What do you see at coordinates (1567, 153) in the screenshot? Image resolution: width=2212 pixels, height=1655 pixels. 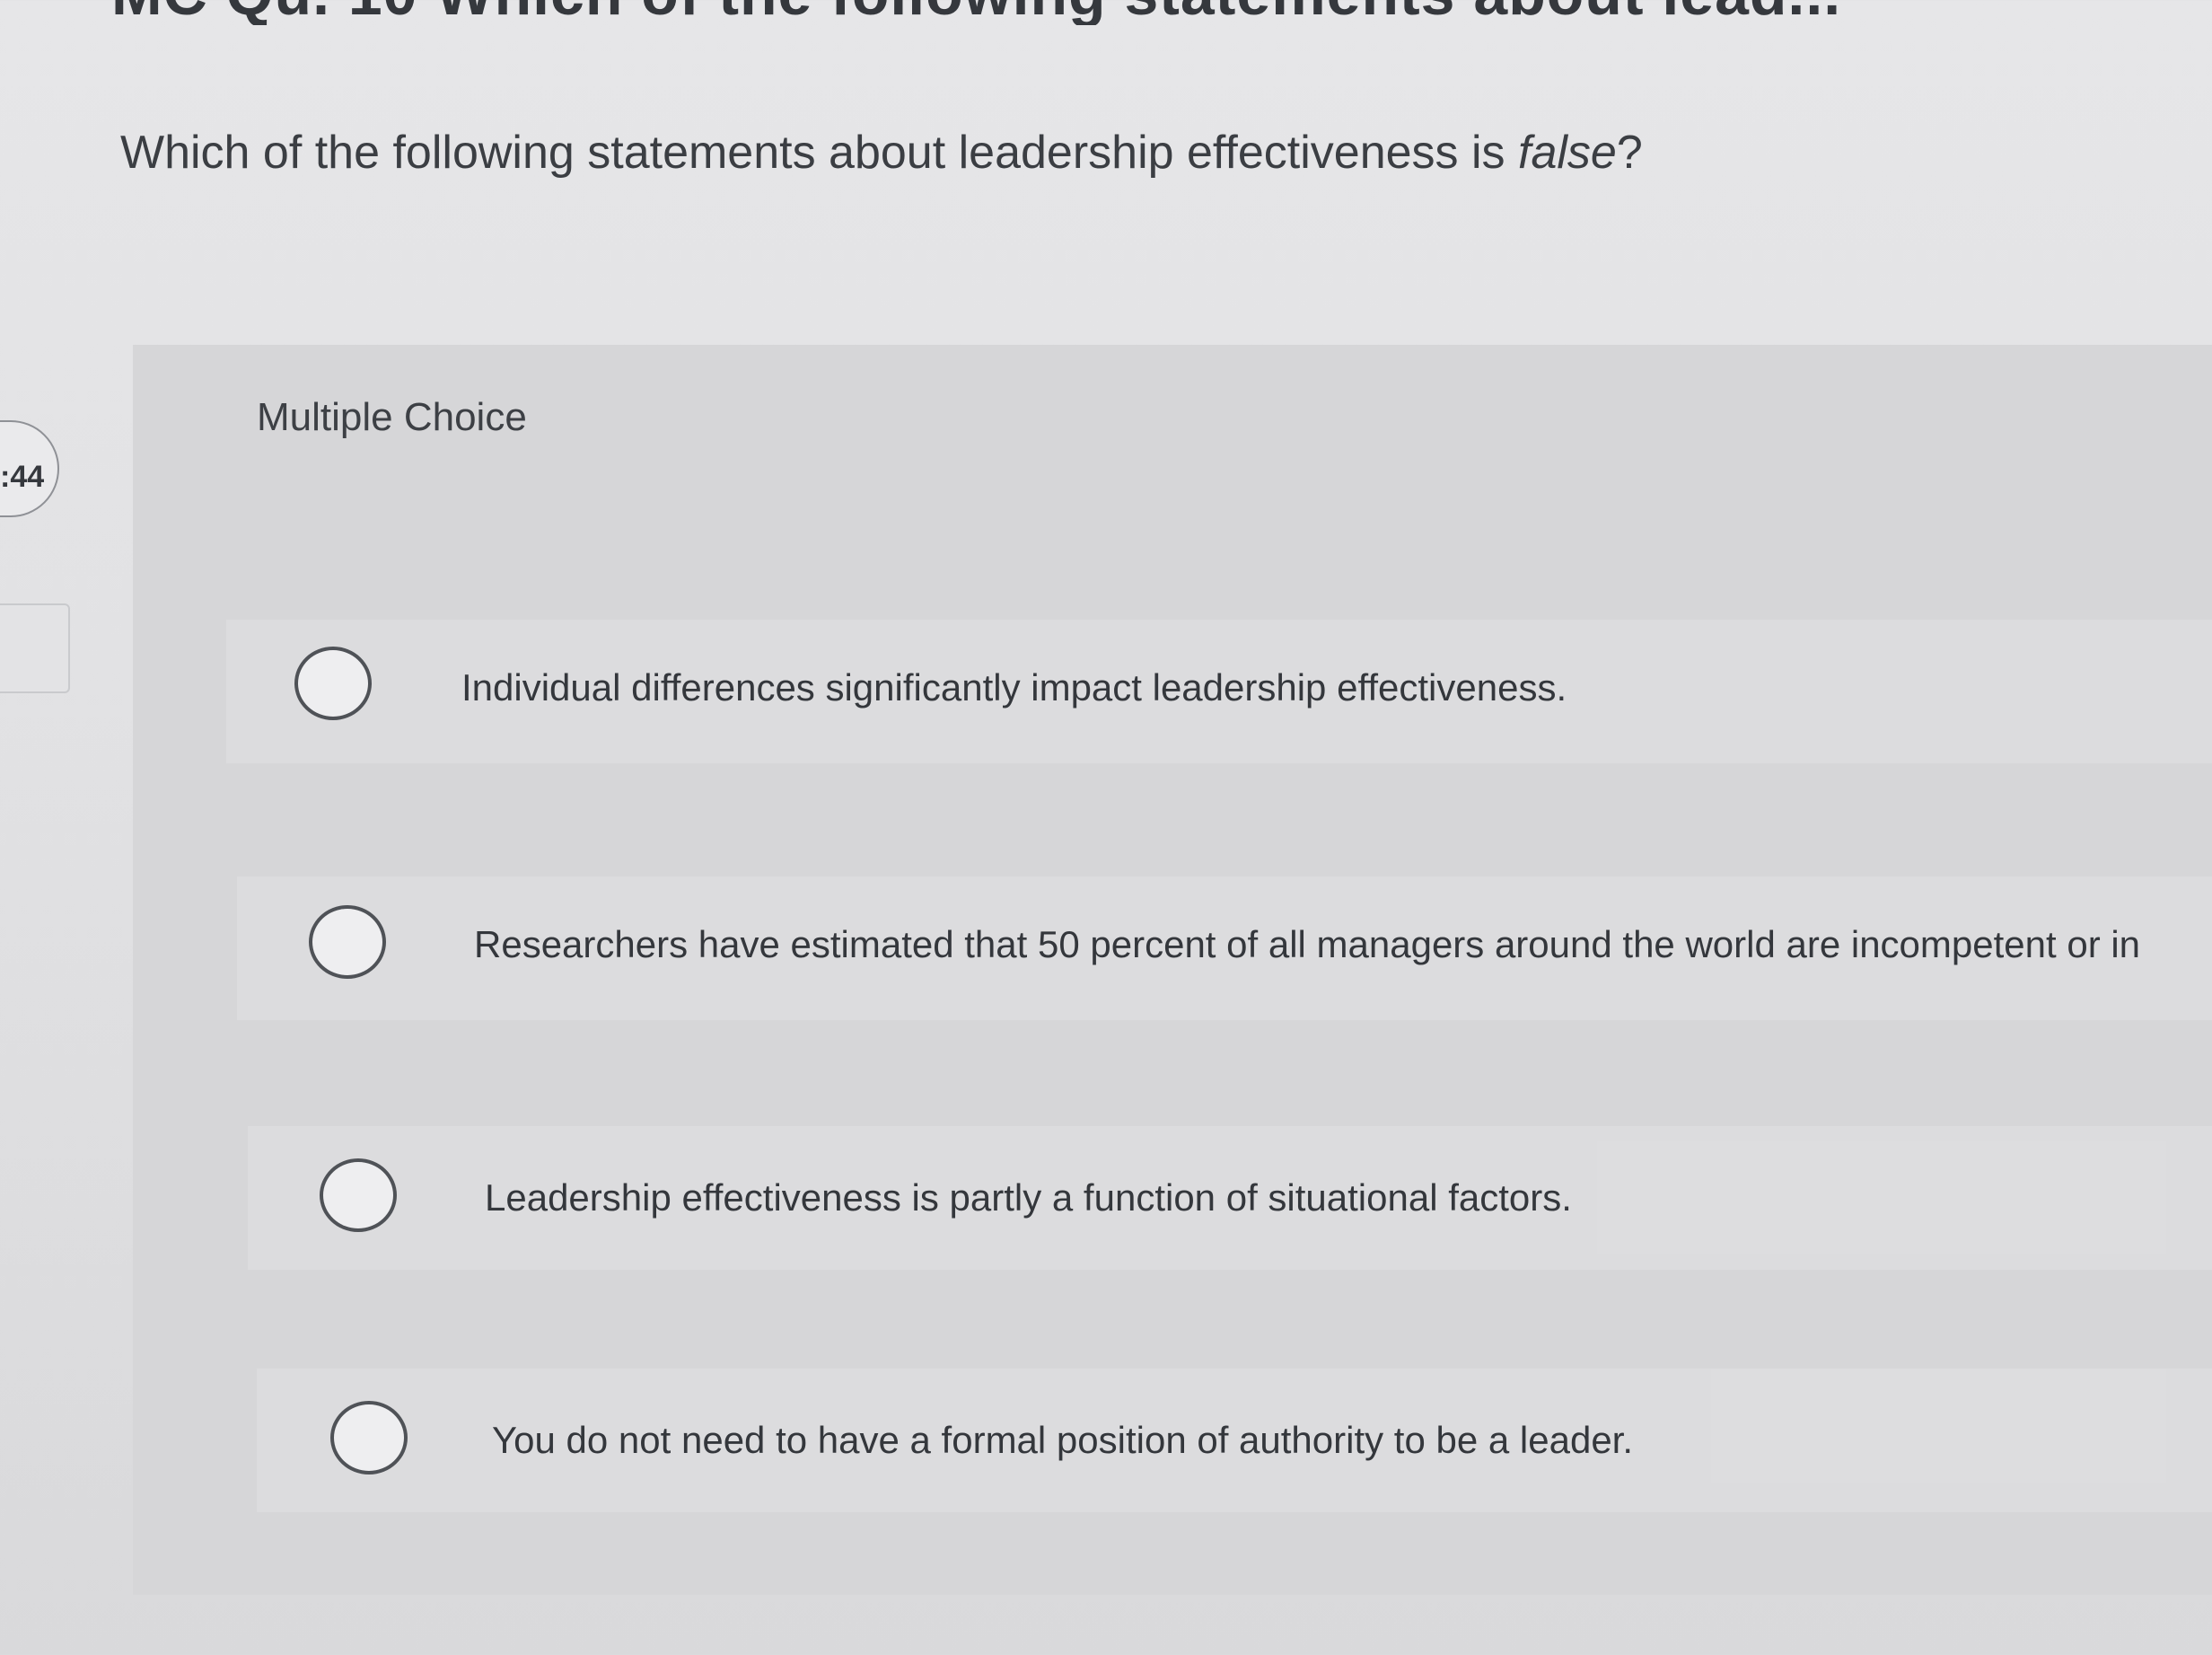 I see `question-emphasis: false` at bounding box center [1567, 153].